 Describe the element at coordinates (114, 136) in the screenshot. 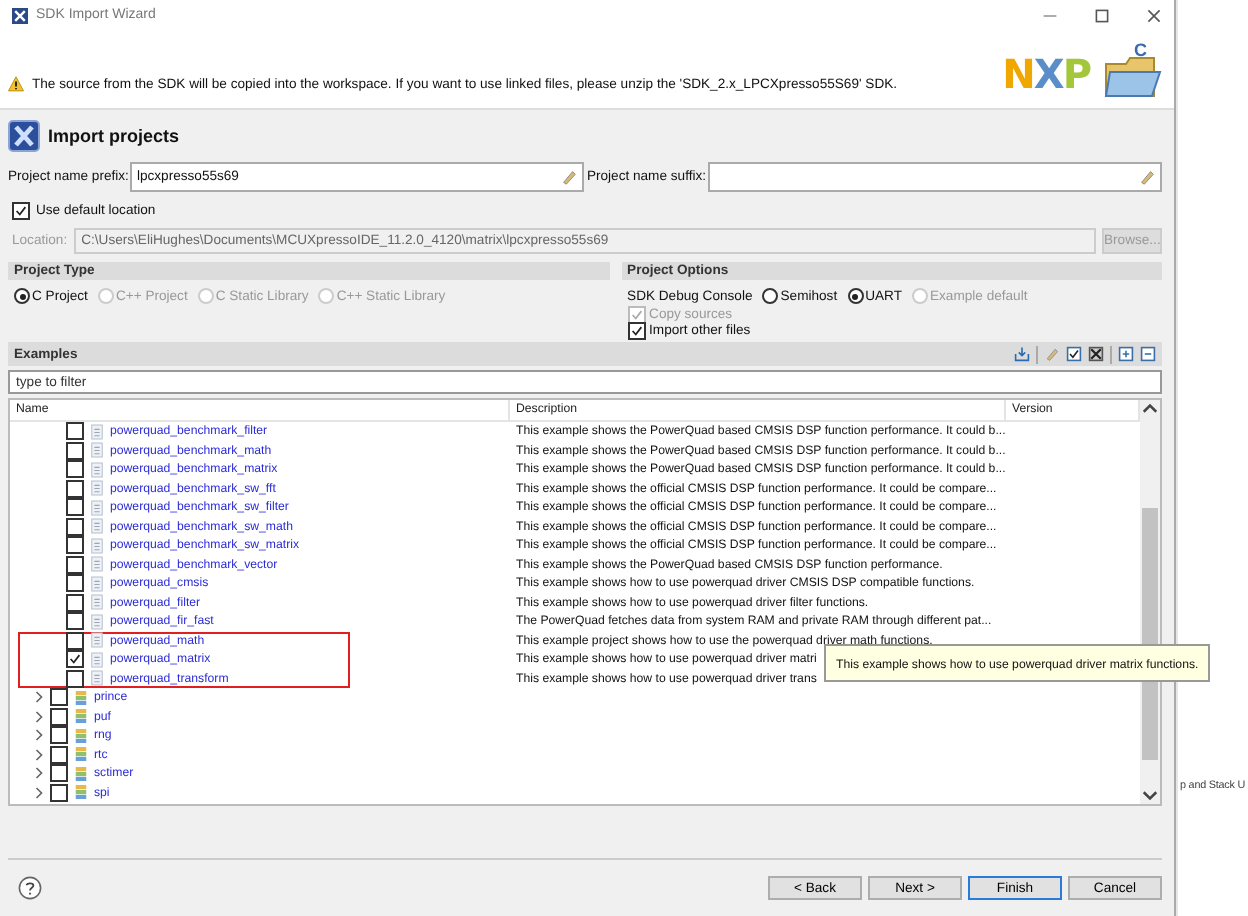

I see `page-title: Import projects` at that location.